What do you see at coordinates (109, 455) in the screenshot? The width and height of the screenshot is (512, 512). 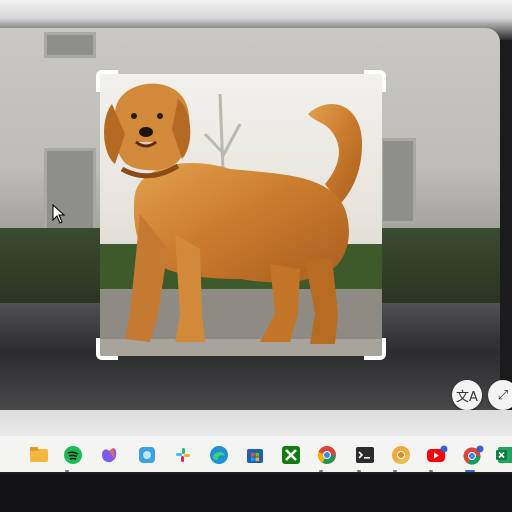 I see `copilot-icon` at bounding box center [109, 455].